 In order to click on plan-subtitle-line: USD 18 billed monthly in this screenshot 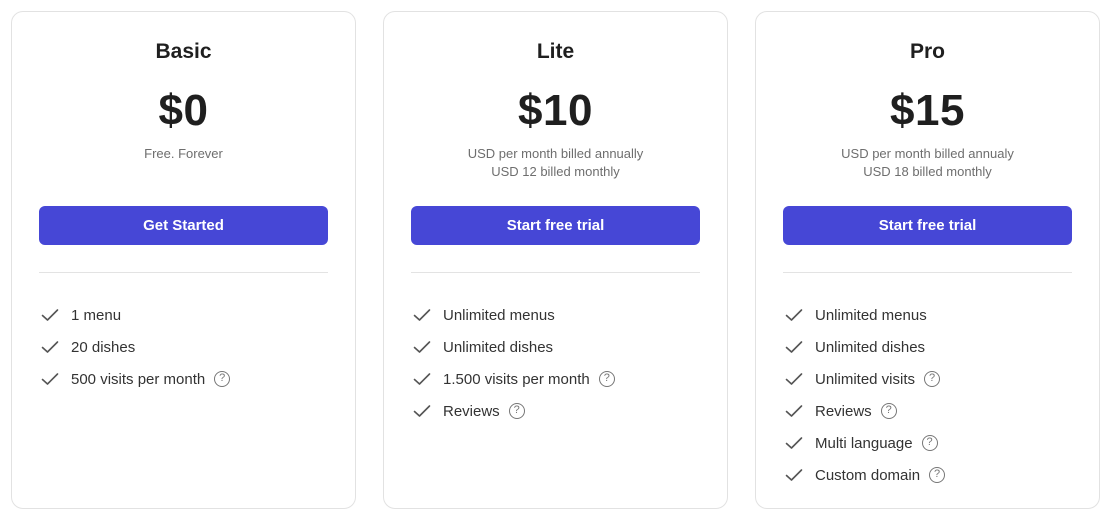, I will do `click(927, 171)`.